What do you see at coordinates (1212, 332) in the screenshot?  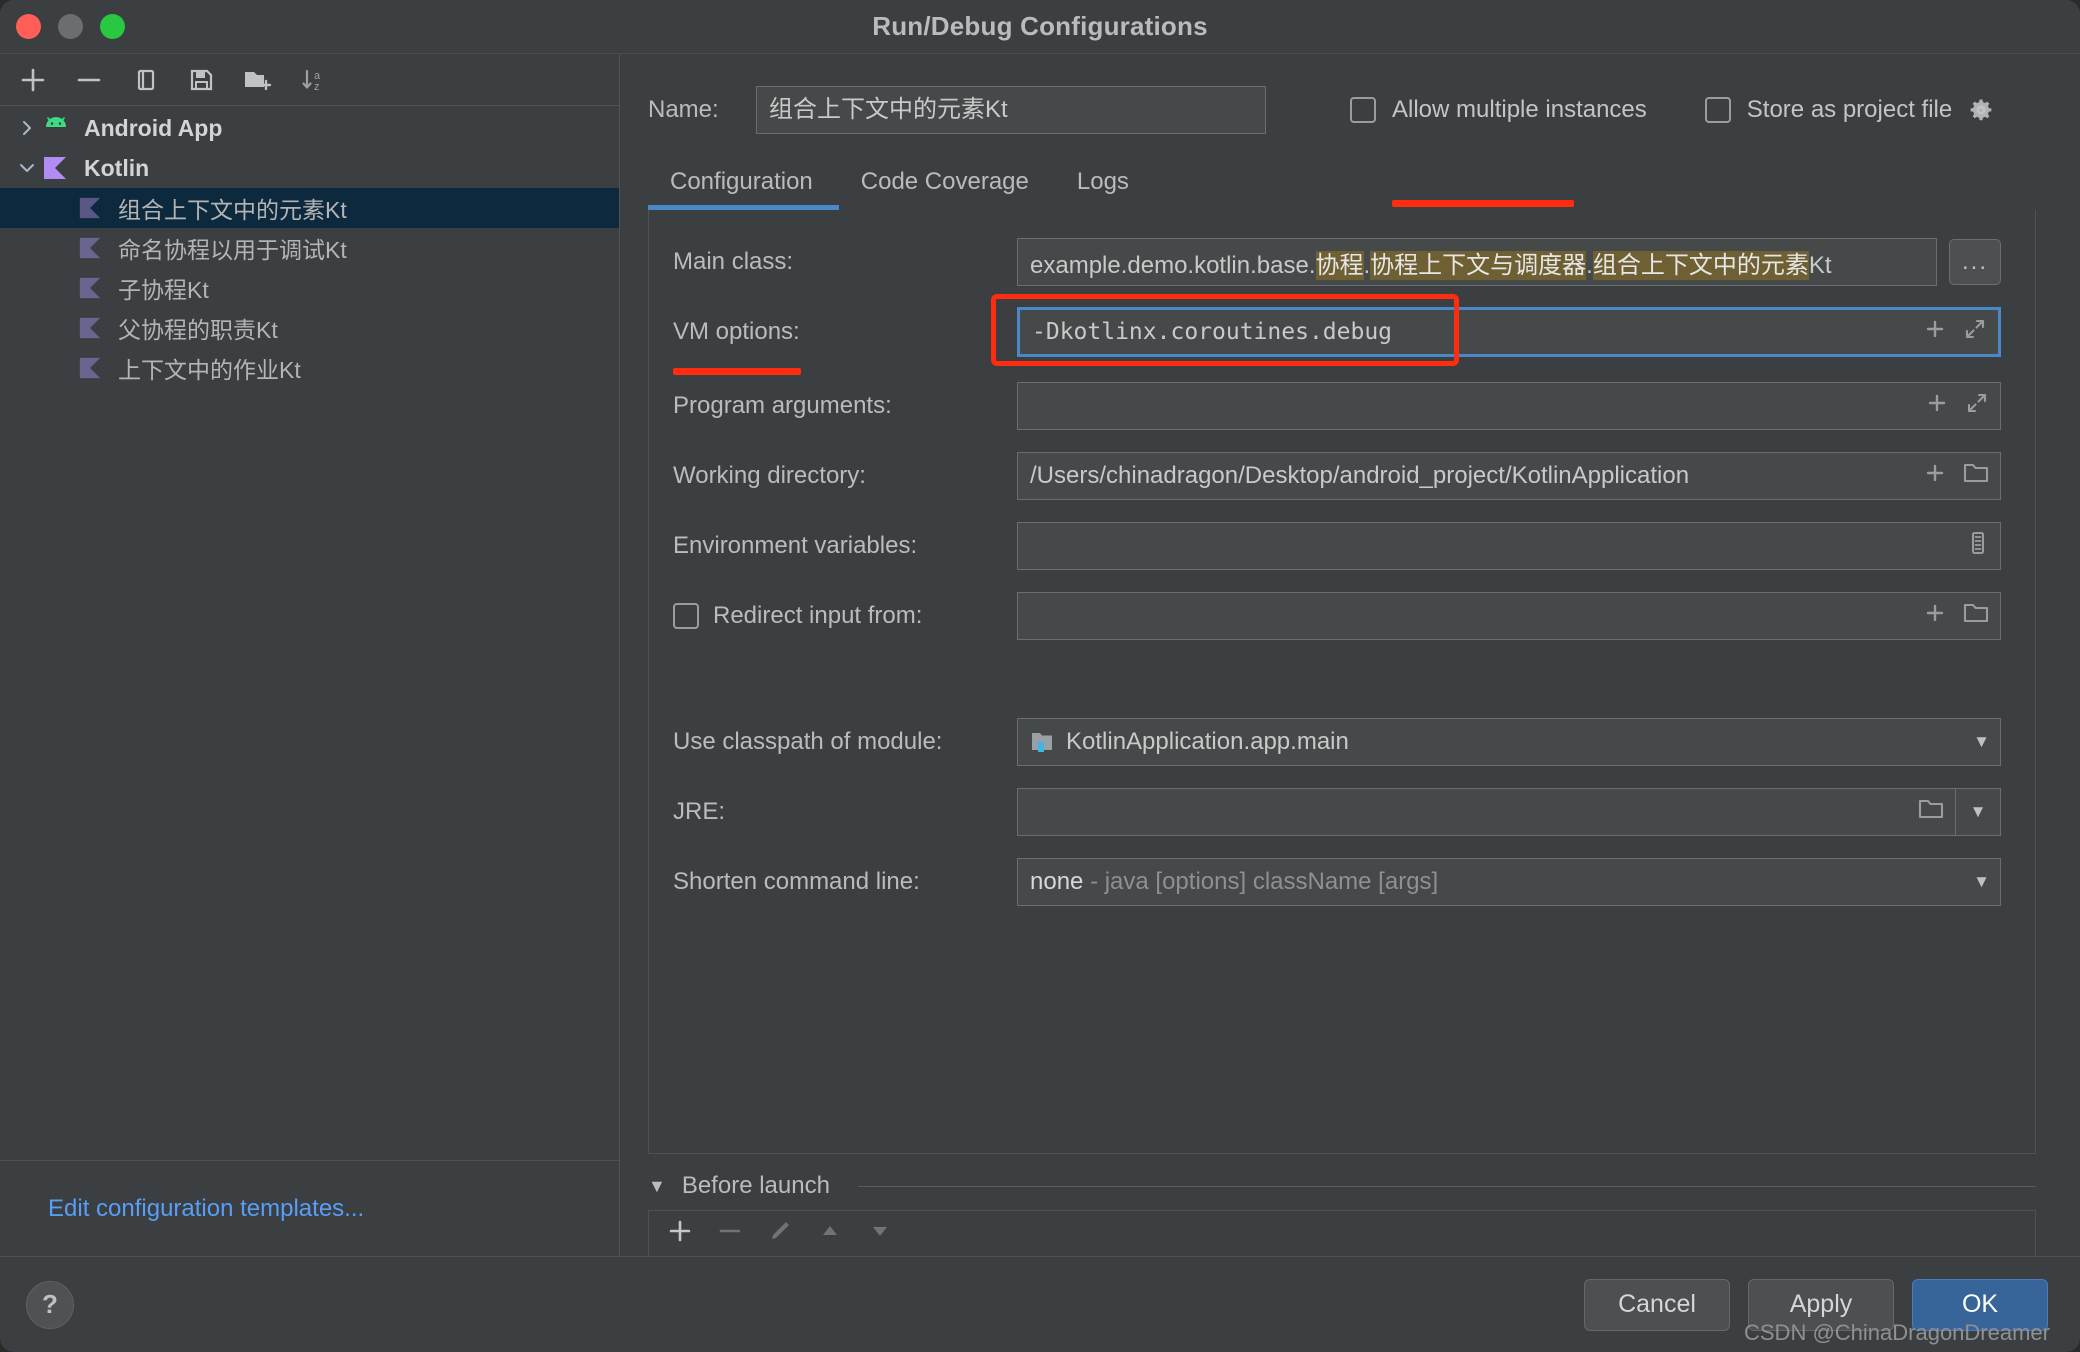 I see `vm-options-value: -Dkotlinx.coroutines.debug` at bounding box center [1212, 332].